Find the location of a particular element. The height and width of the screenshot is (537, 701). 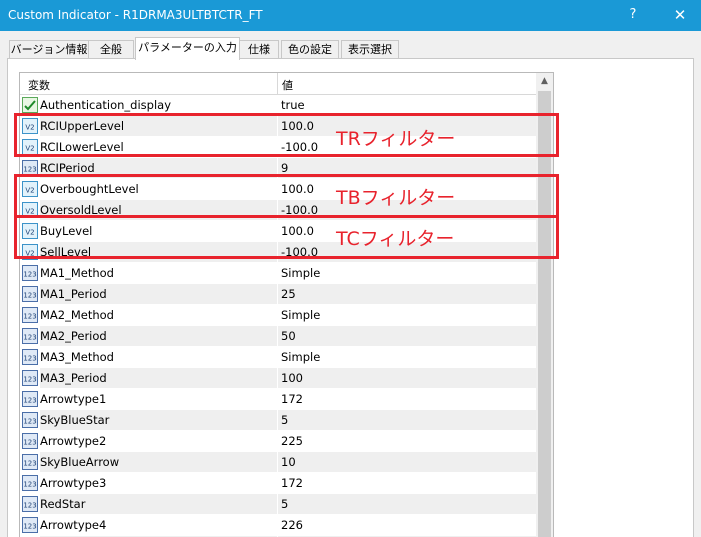

tab-color-settings: 色の設定 is located at coordinates (310, 49).